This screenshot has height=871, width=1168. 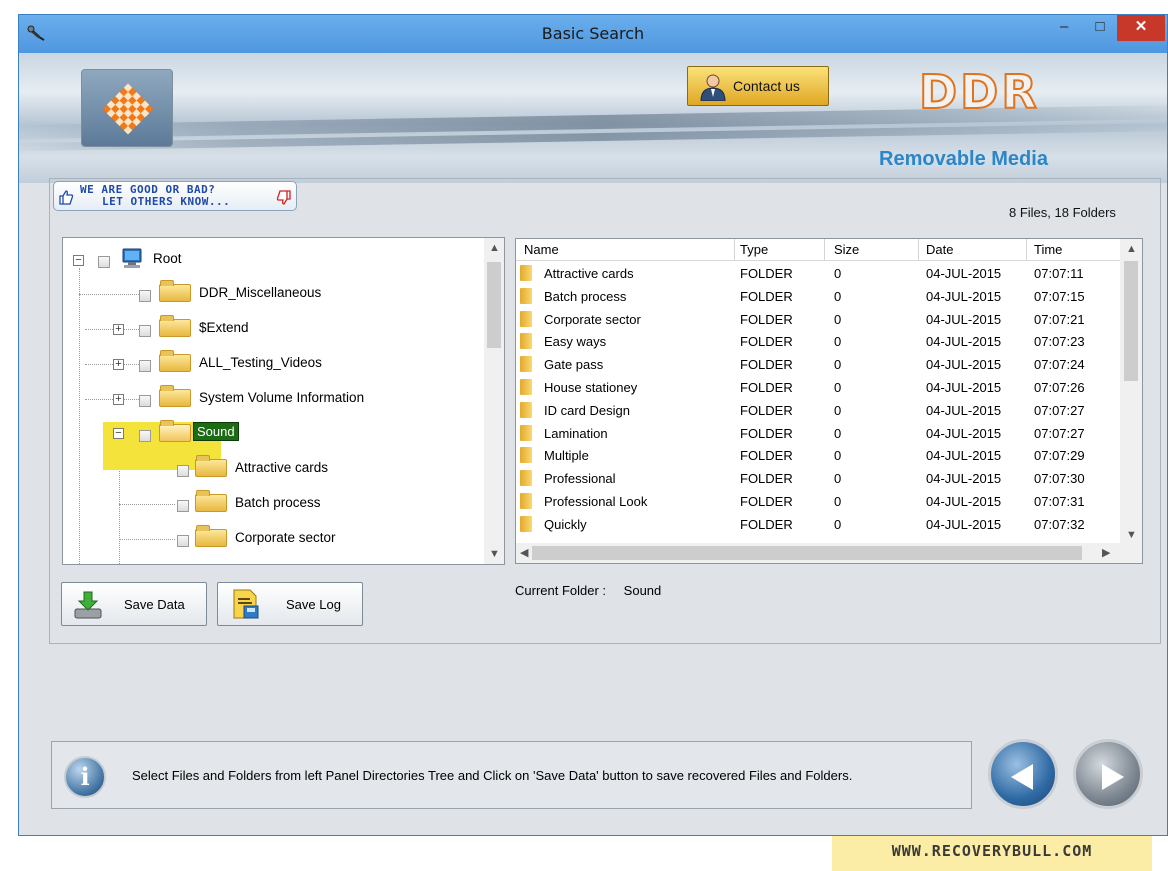 What do you see at coordinates (132, 258) in the screenshot?
I see `computer-icon` at bounding box center [132, 258].